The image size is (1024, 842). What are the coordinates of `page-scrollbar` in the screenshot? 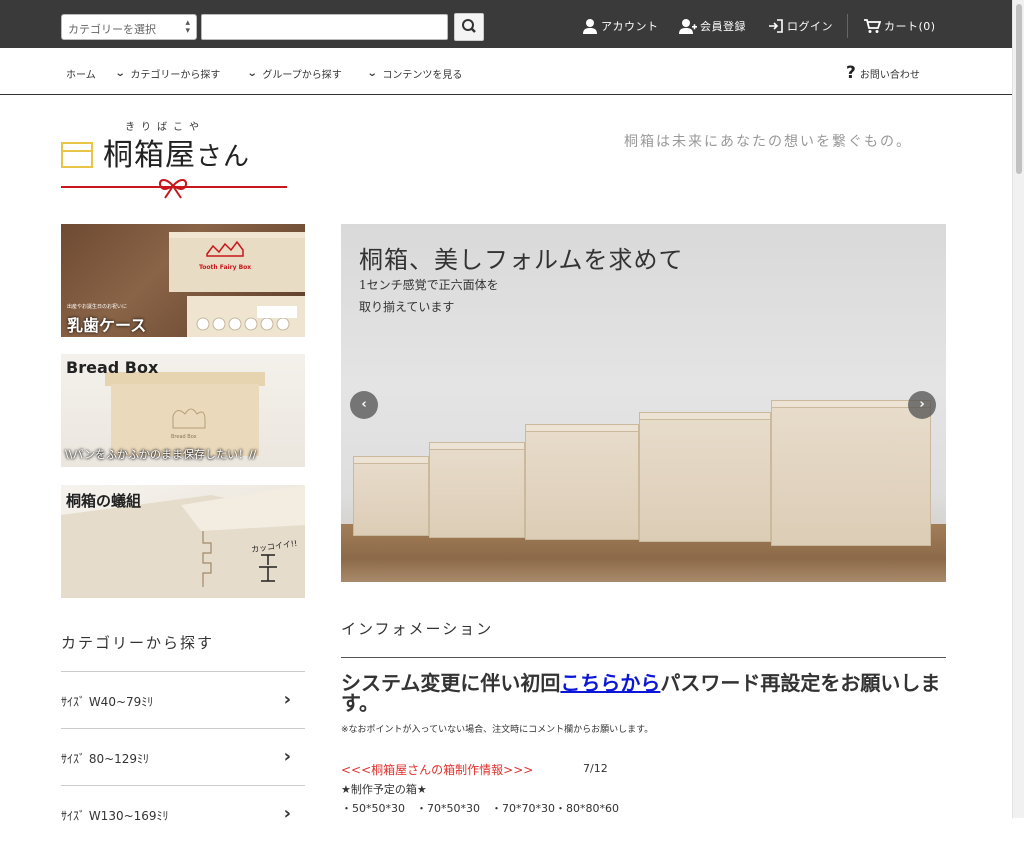 It's located at (1018, 409).